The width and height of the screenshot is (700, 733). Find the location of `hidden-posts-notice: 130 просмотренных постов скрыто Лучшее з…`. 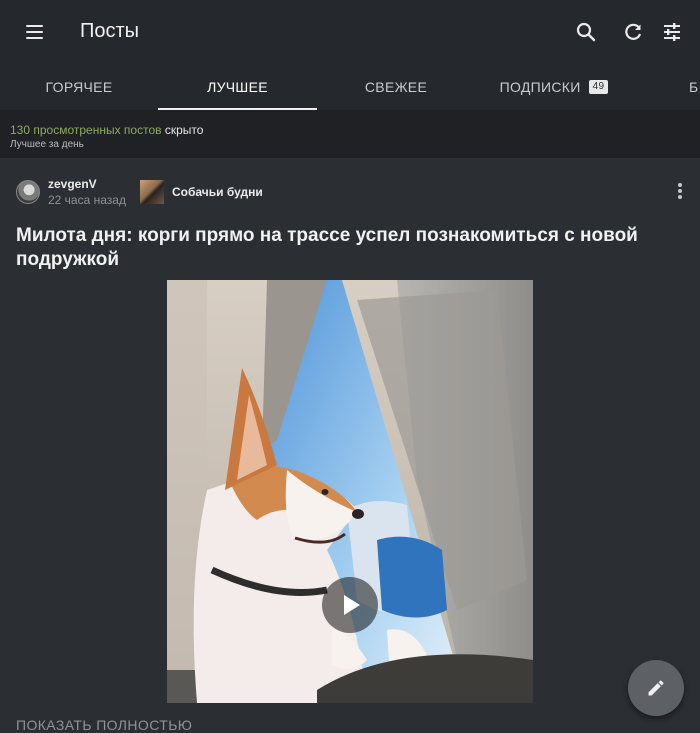

hidden-posts-notice: 130 просмотренных постов скрыто Лучшее з… is located at coordinates (350, 134).